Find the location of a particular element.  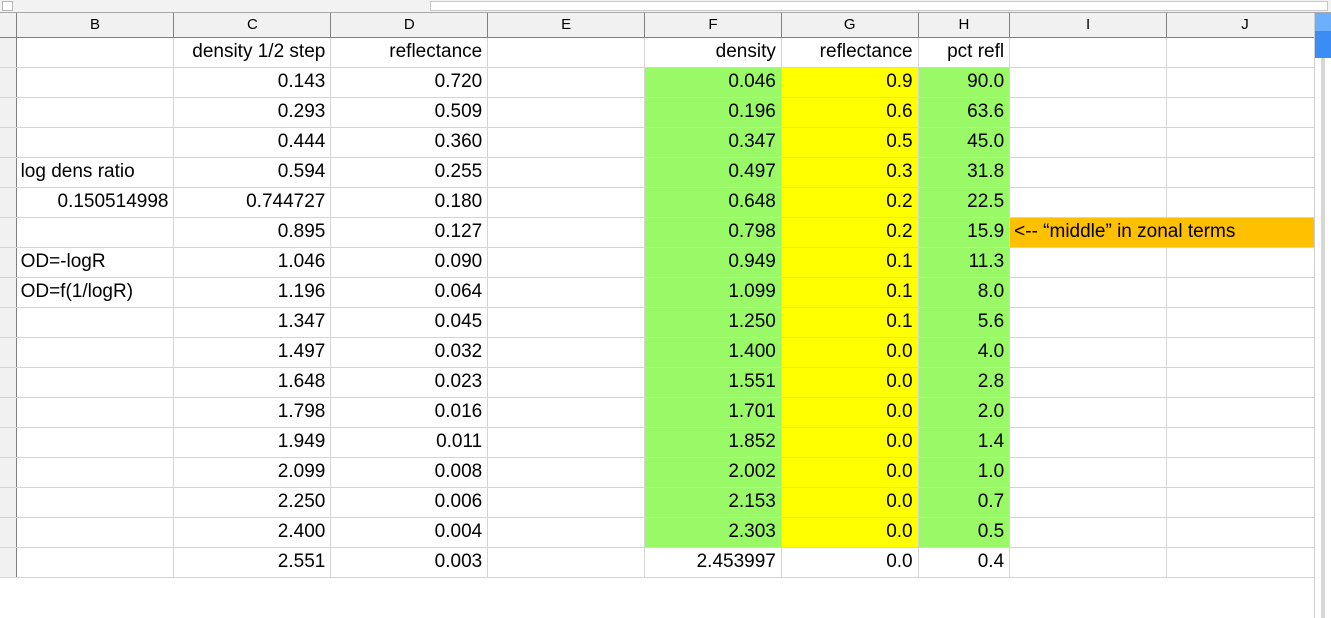

cell-I3 is located at coordinates (1088, 112).